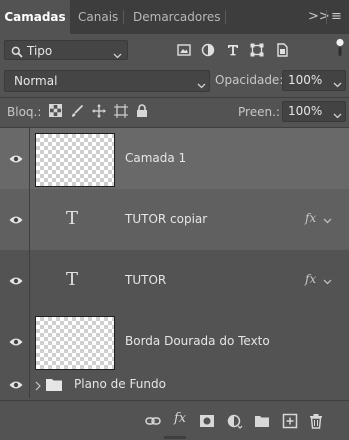  Describe the element at coordinates (262, 421) in the screenshot. I see `new-group-icon` at that location.